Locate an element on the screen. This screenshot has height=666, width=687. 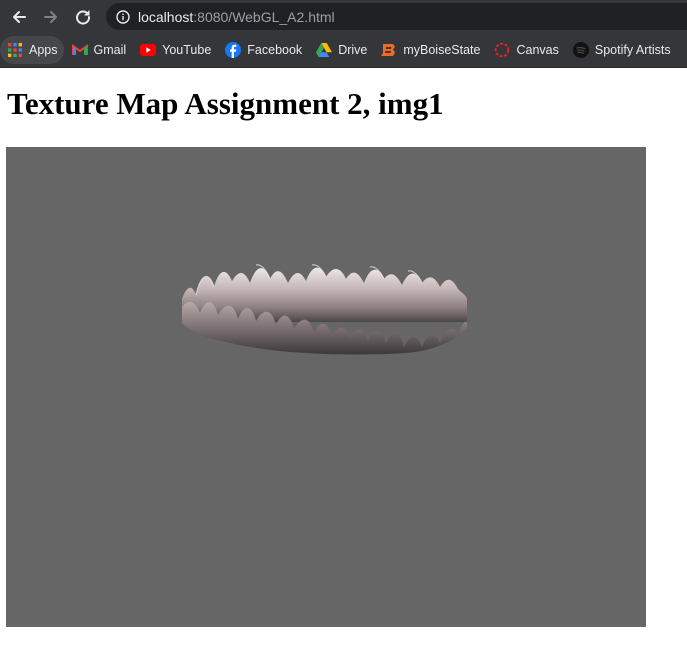
bookmark-gmail: Gmail is located at coordinates (99, 50).